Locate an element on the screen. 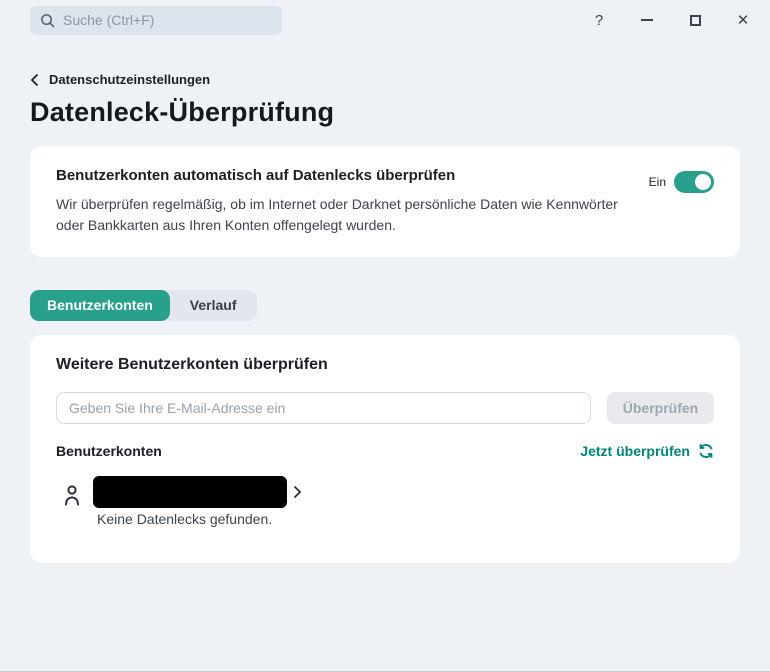  email-field is located at coordinates (323, 408).